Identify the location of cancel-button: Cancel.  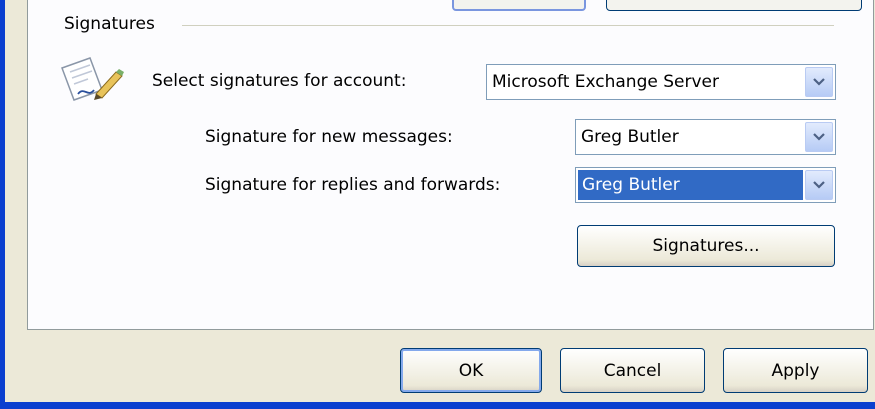
(632, 370).